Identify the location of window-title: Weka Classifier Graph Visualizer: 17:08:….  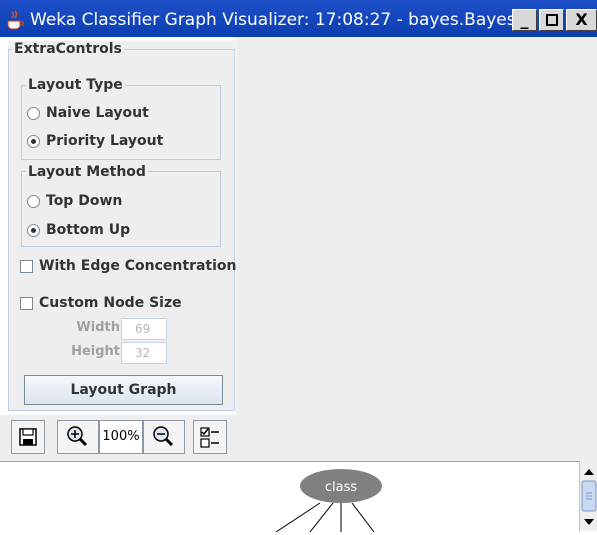
(281, 20).